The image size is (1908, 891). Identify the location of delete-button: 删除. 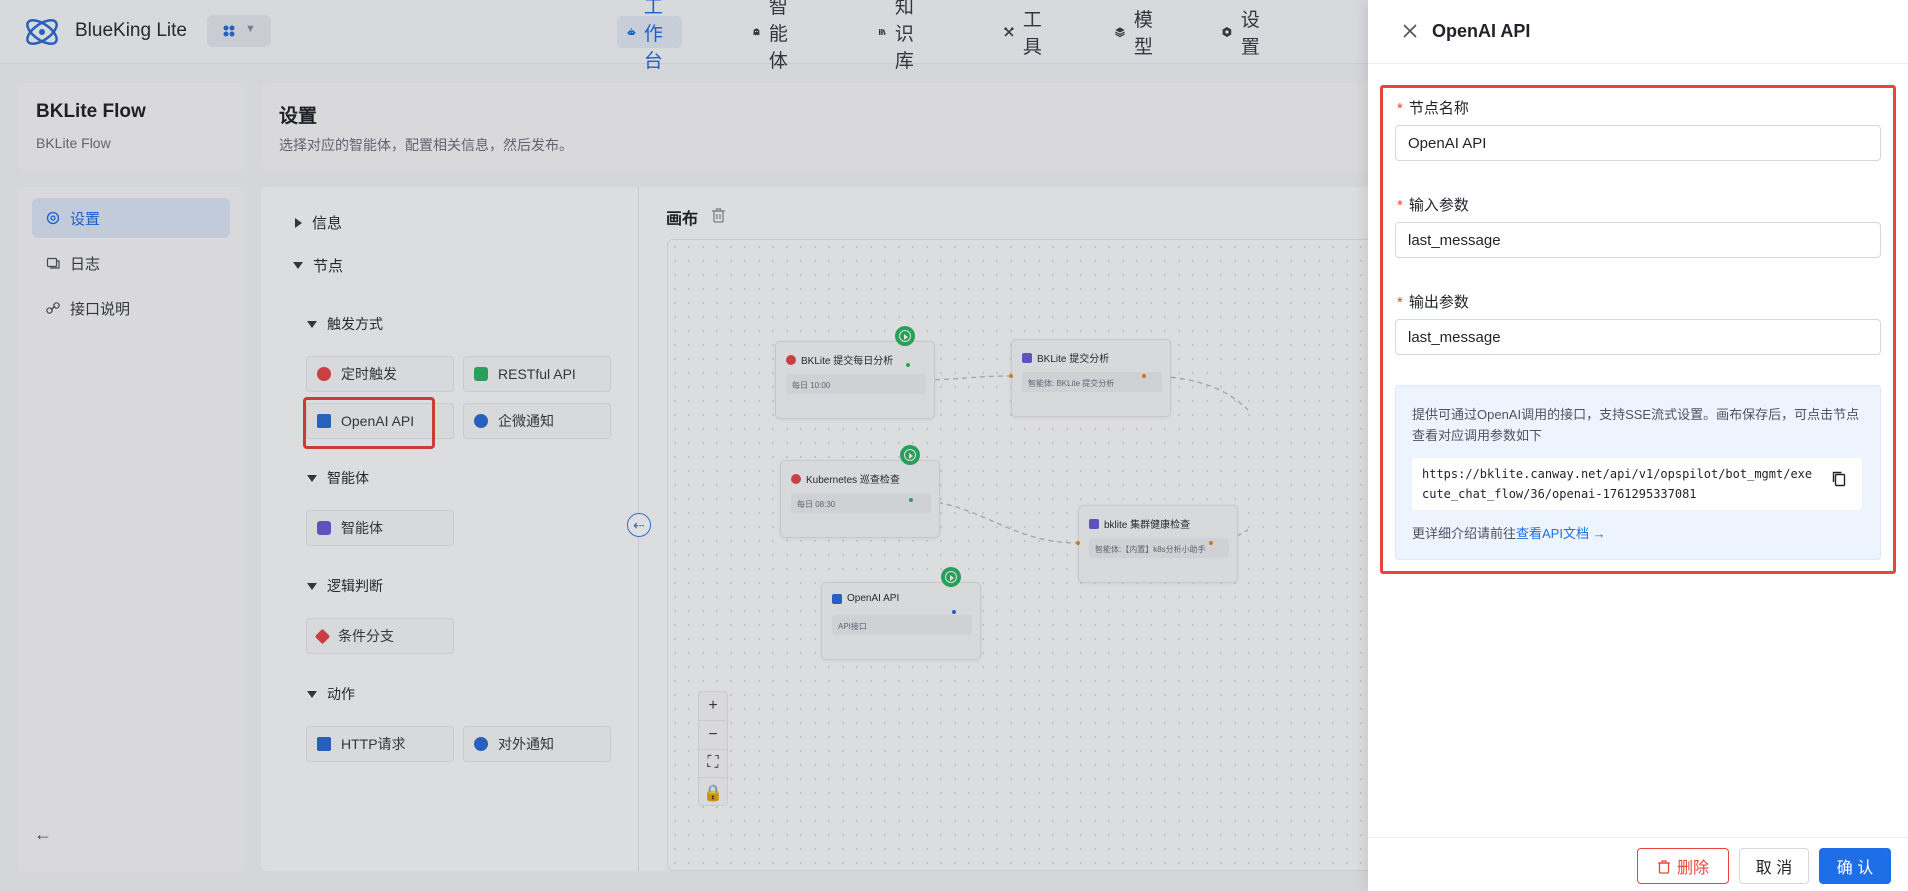
(1683, 866).